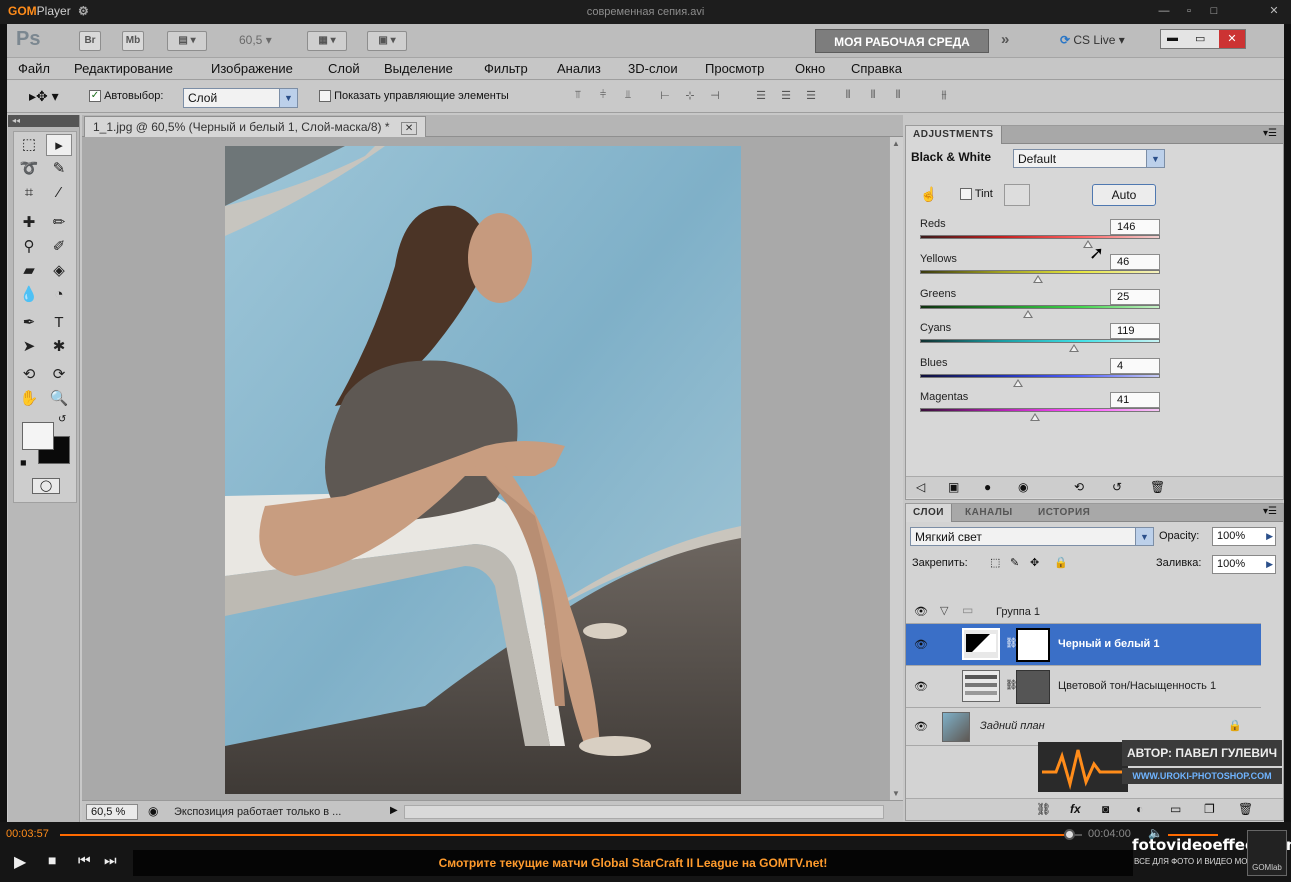  I want to click on menu-filter: Фильтр, so click(506, 68).